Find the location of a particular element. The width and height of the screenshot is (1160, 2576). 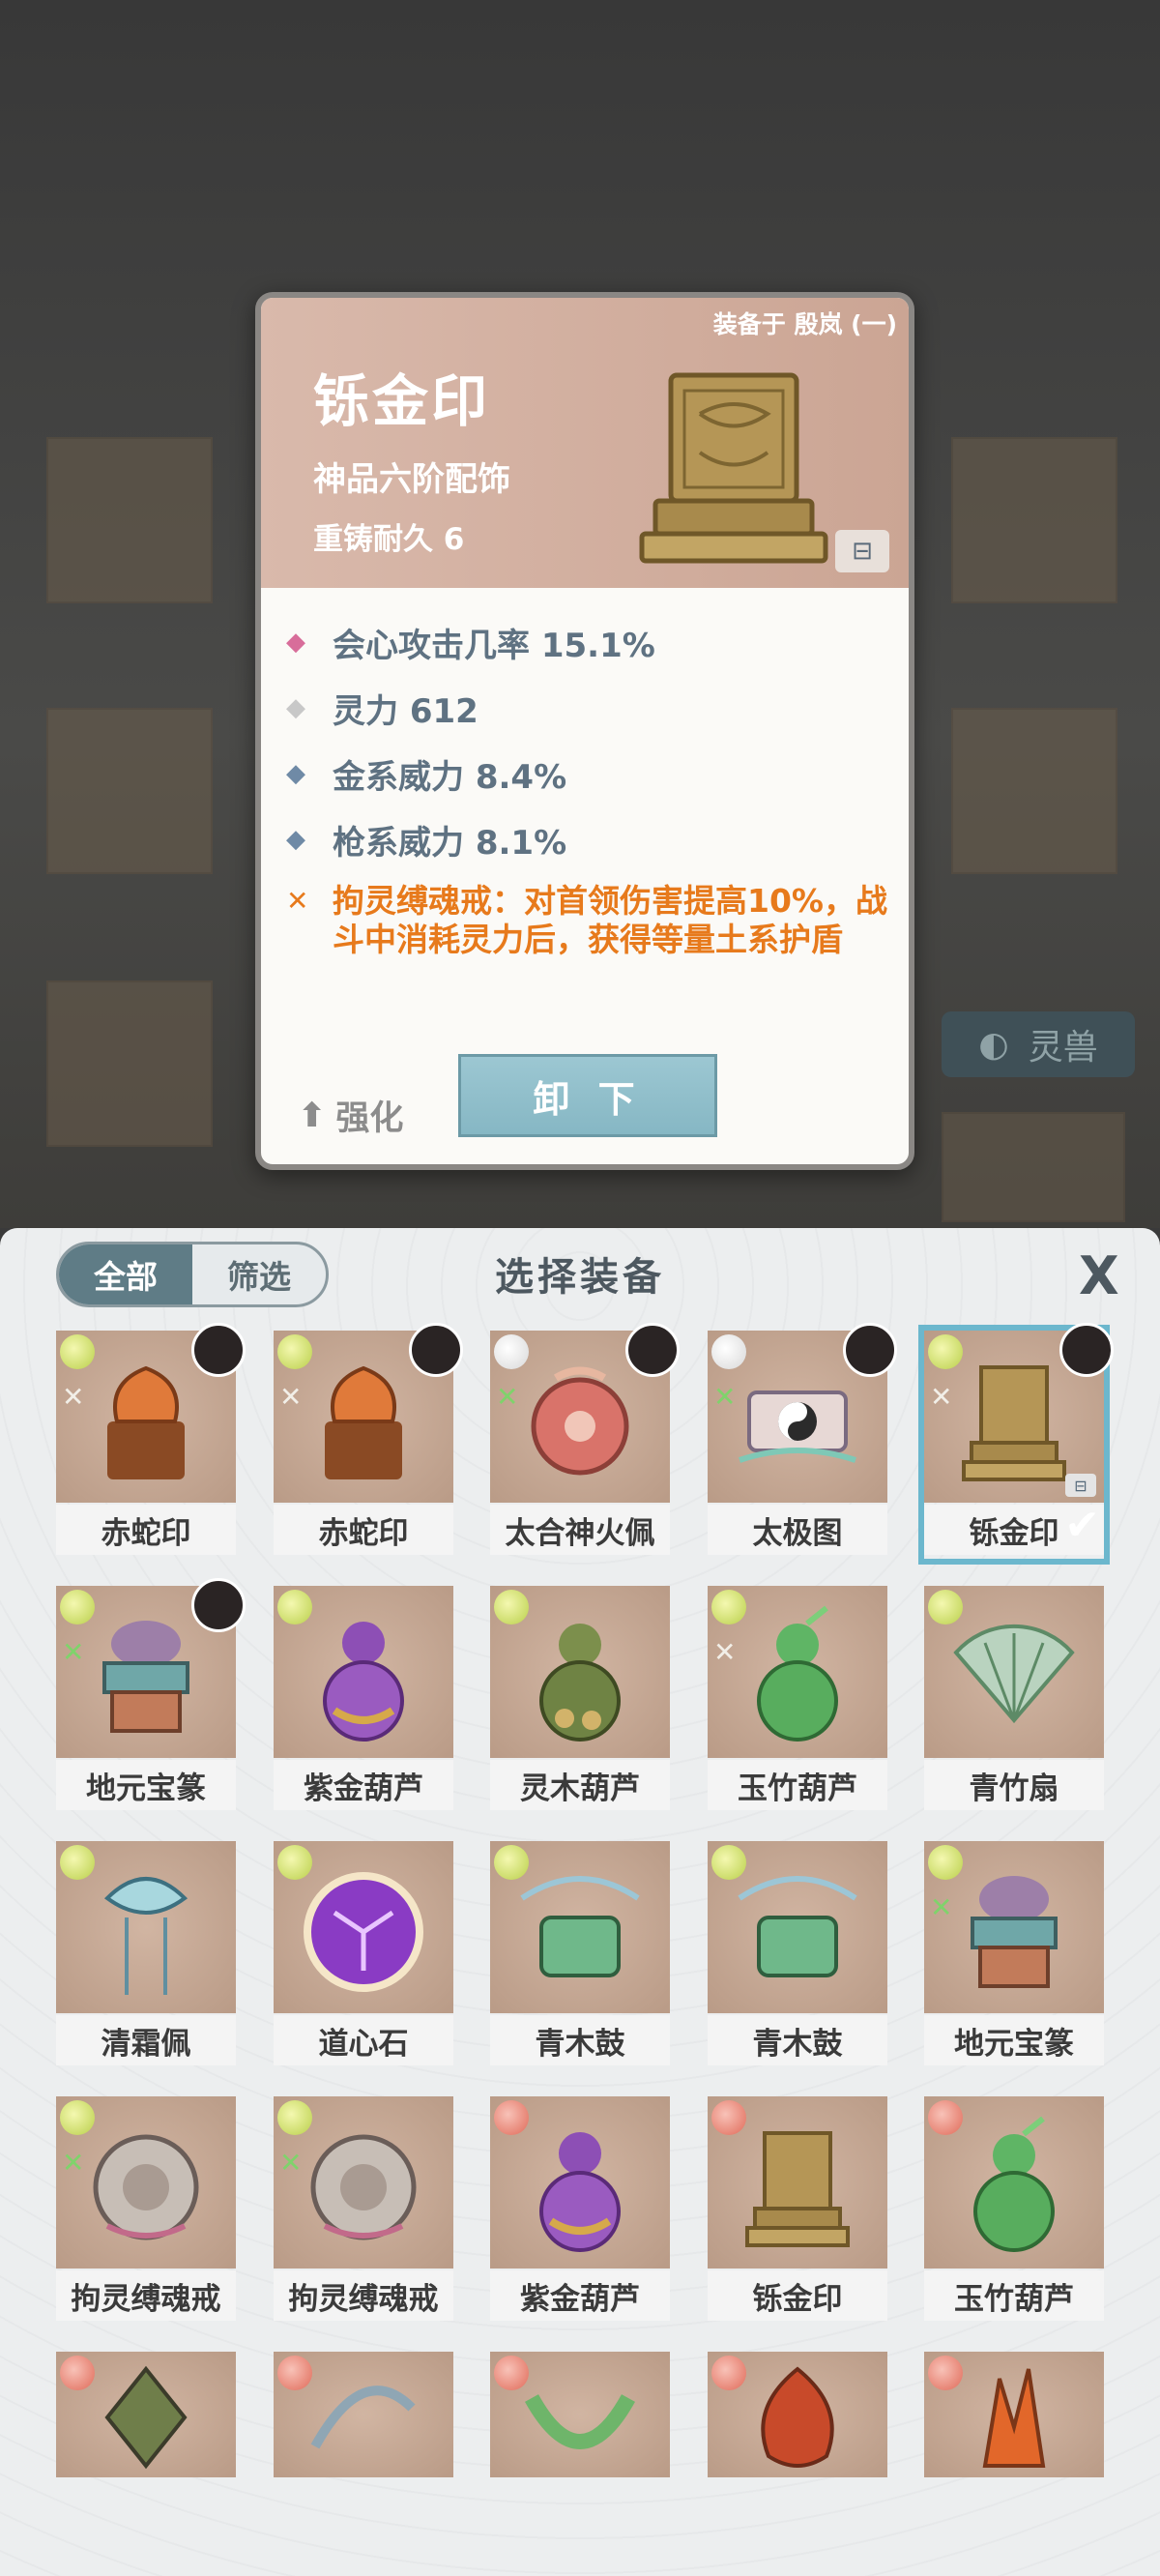

enhance-label: 强化 is located at coordinates (369, 1118).